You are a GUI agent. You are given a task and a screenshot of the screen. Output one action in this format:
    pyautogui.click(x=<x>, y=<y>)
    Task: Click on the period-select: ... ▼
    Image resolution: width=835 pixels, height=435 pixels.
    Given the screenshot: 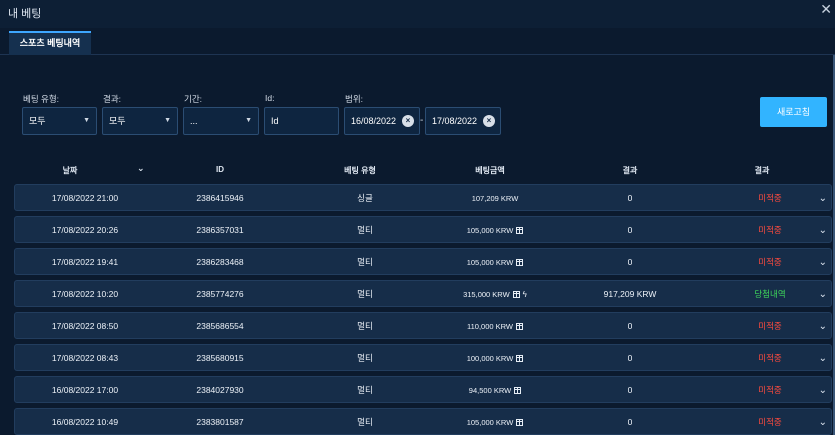 What is the action you would take?
    pyautogui.click(x=221, y=121)
    